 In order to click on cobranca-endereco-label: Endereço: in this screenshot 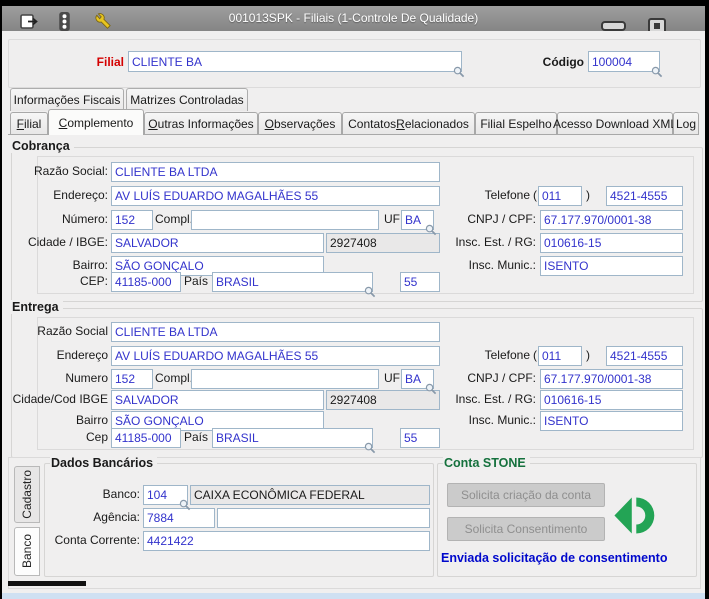, I will do `click(80, 195)`.